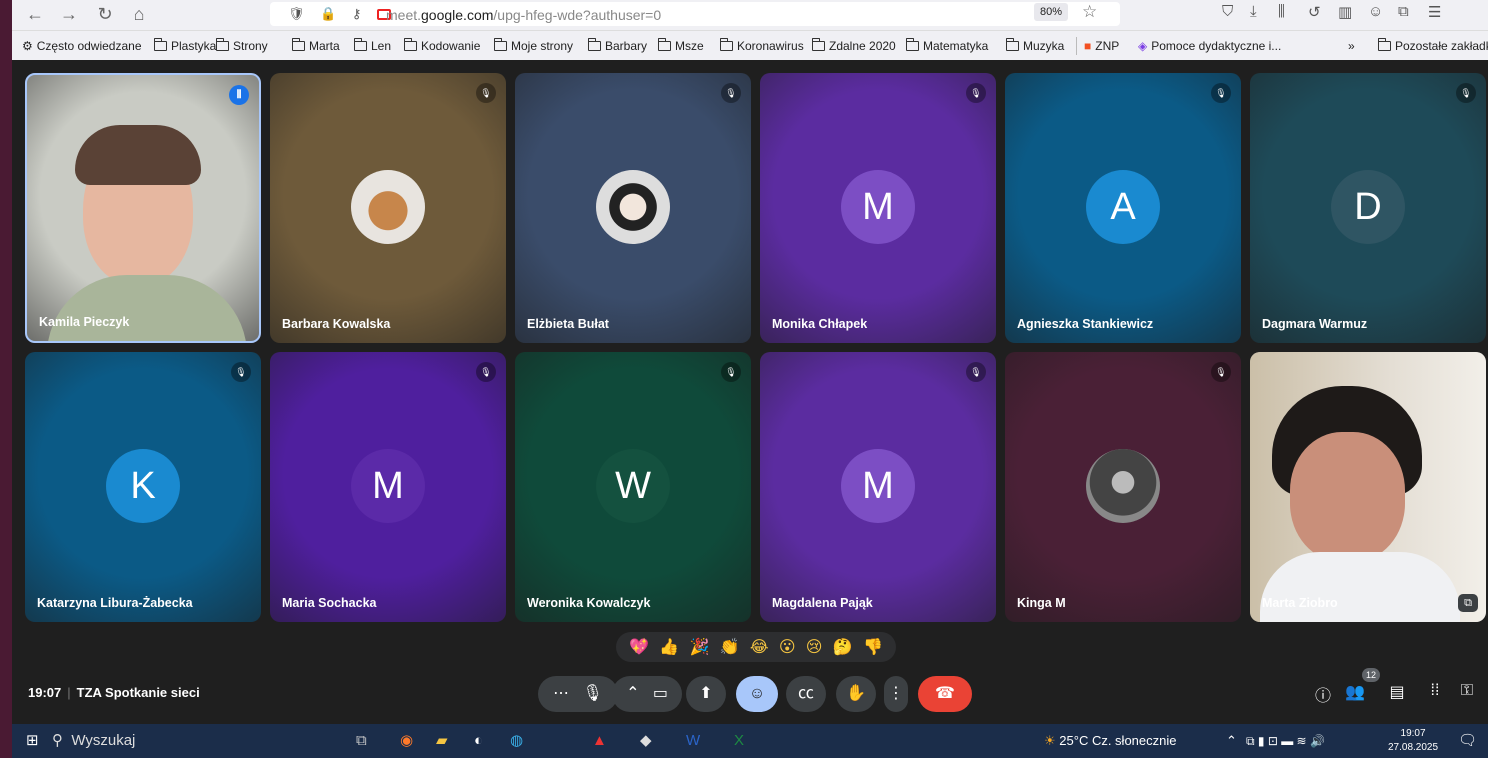  Describe the element at coordinates (1101, 46) in the screenshot. I see `bookmark-item: ■ ZNP` at that location.